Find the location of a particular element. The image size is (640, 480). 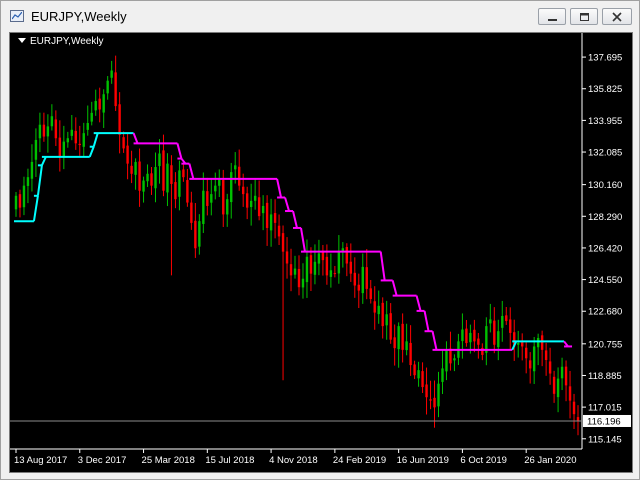

title-bar: EURJPY,Weekly is located at coordinates (320, 16).